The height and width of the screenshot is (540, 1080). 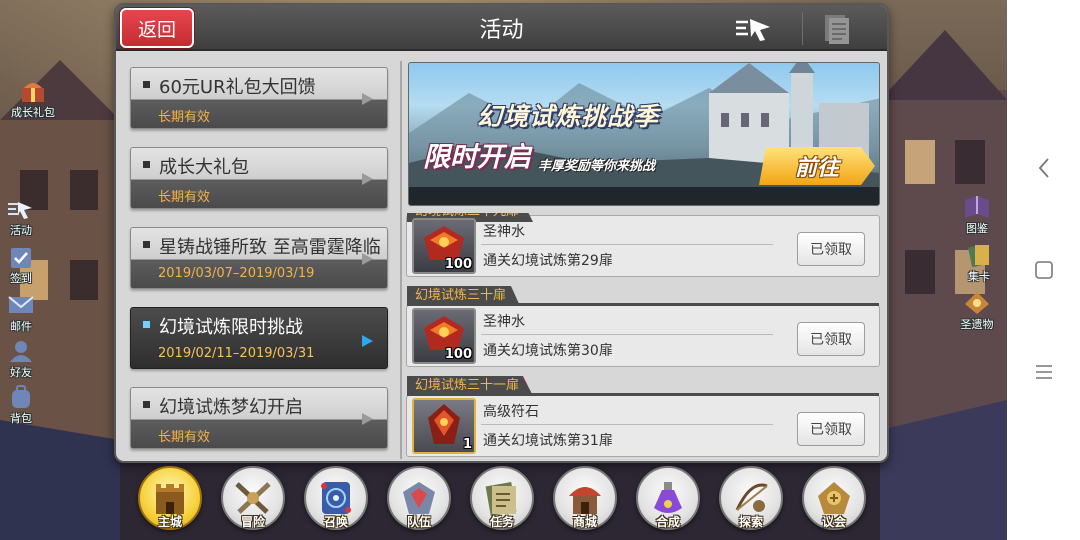 What do you see at coordinates (401, 260) in the screenshot?
I see `column-divider` at bounding box center [401, 260].